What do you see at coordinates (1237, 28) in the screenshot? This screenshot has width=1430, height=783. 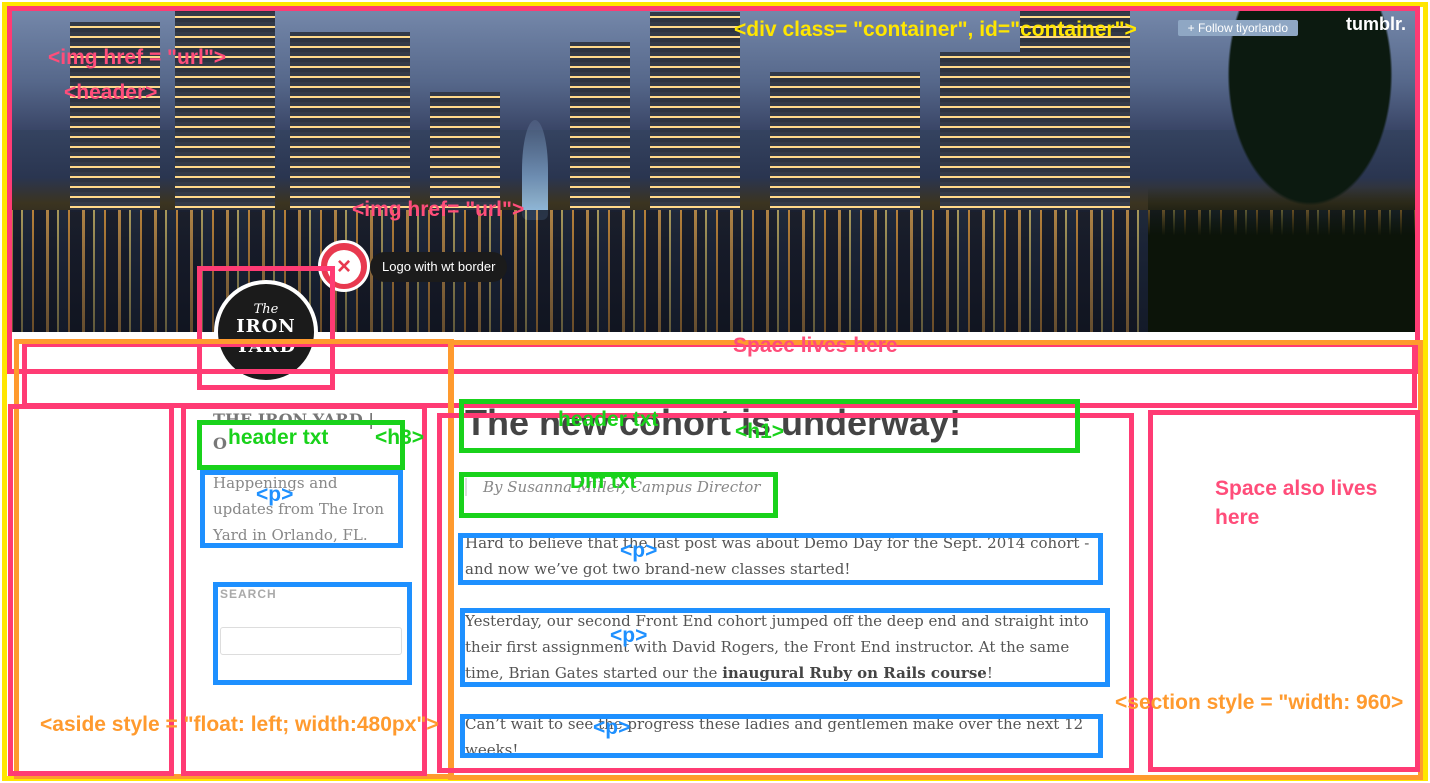 I see `follow-button: + Follow tiyorlando` at bounding box center [1237, 28].